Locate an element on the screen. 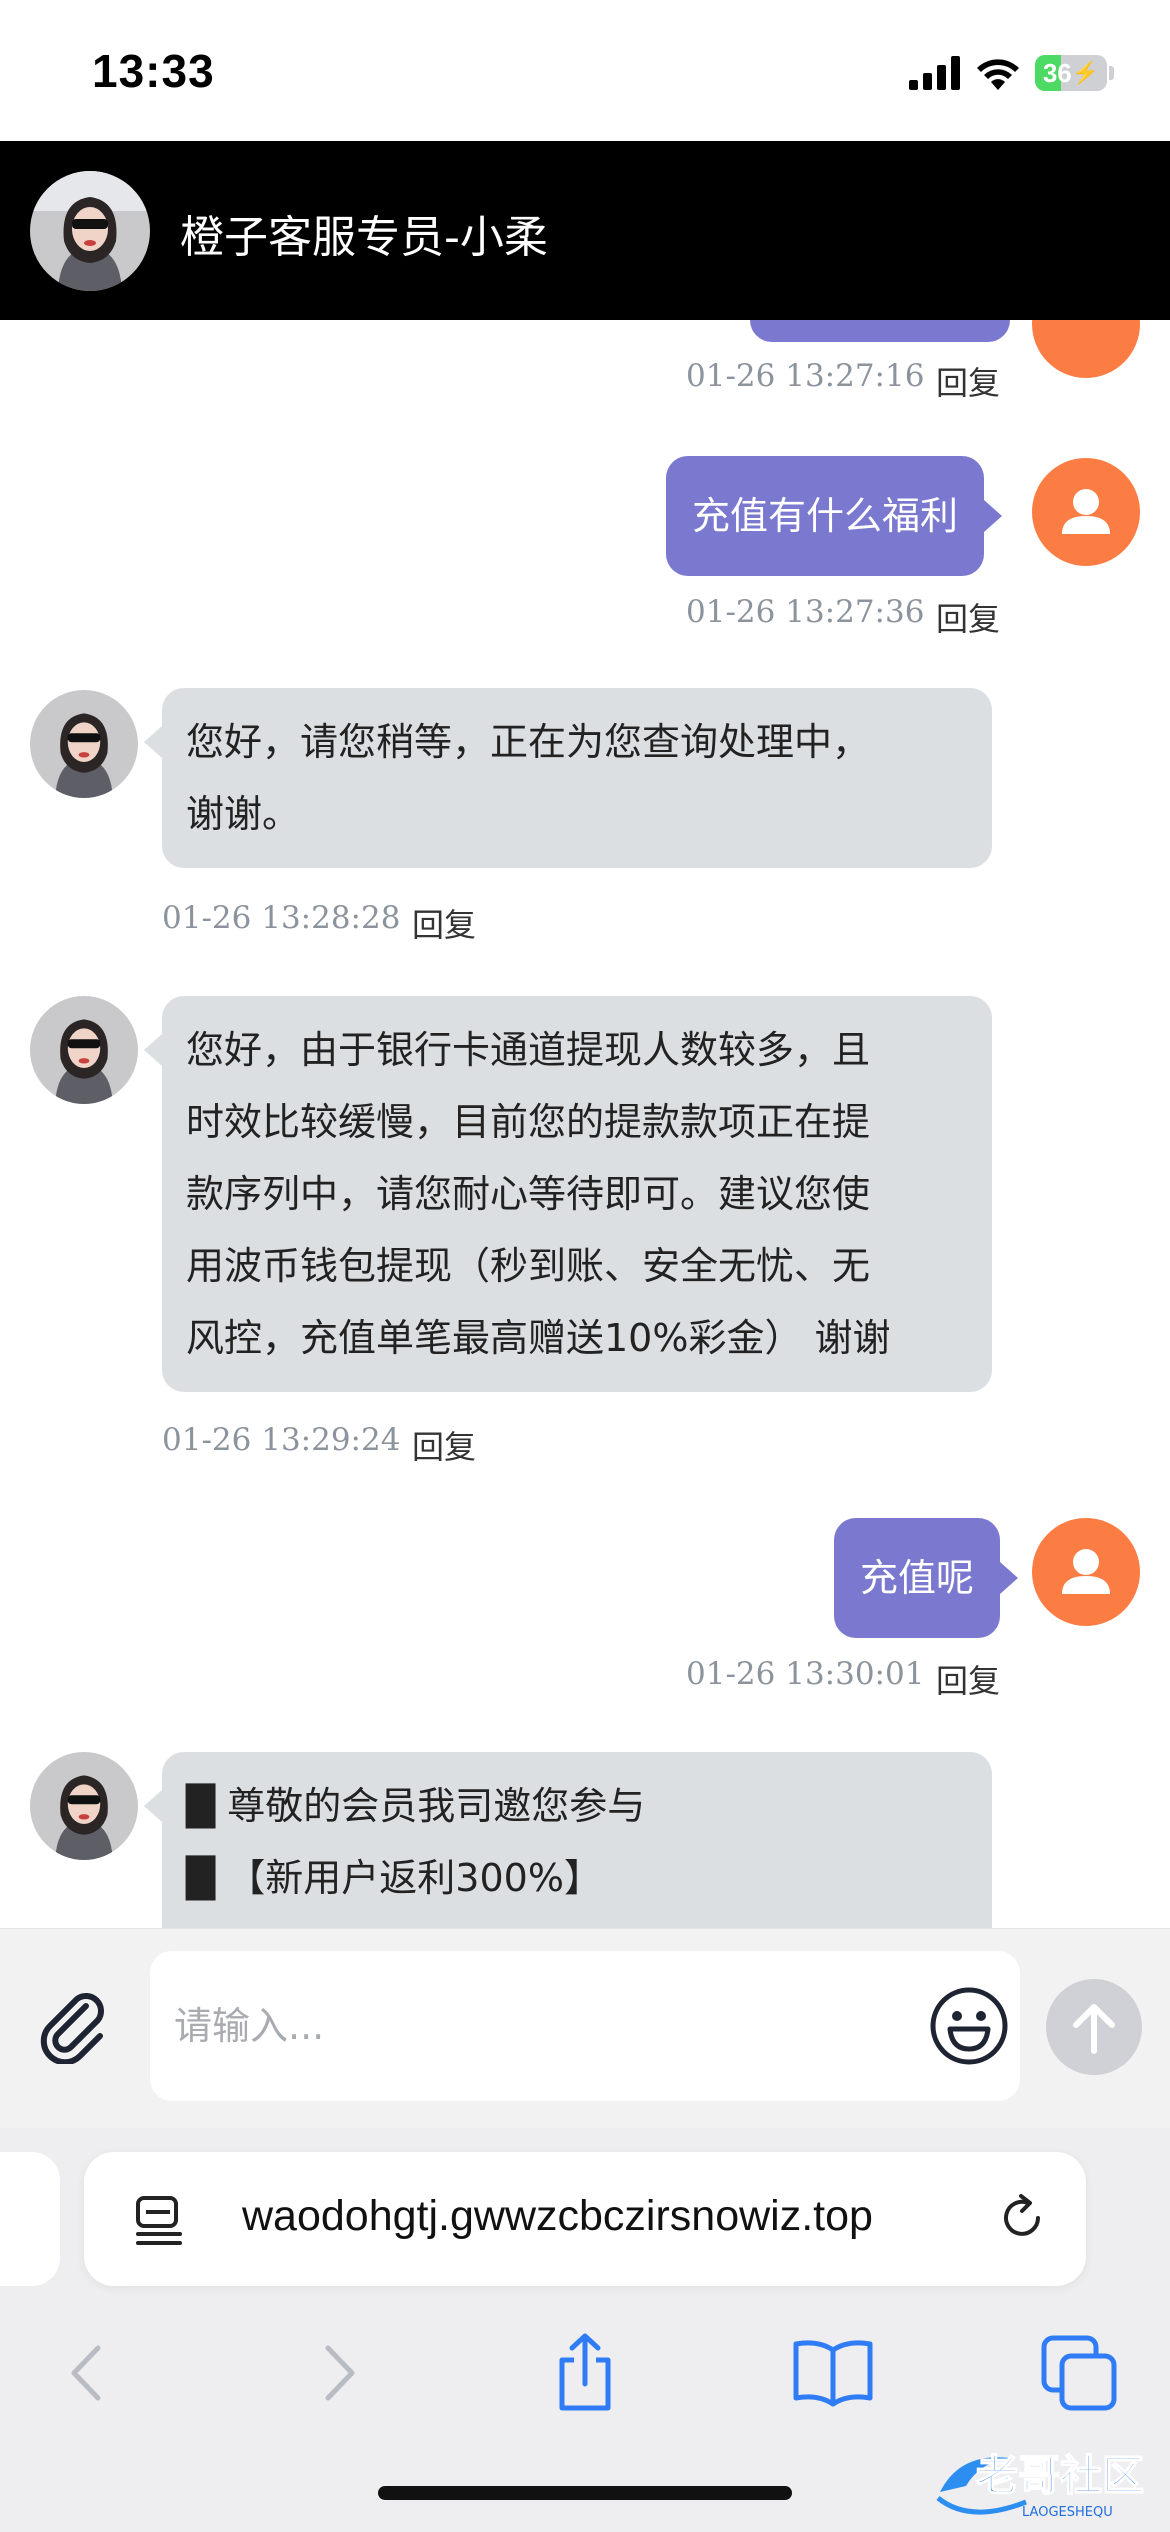 This screenshot has width=1170, height=2532. chat-header: 橙子客服专员-小柔 is located at coordinates (585, 230).